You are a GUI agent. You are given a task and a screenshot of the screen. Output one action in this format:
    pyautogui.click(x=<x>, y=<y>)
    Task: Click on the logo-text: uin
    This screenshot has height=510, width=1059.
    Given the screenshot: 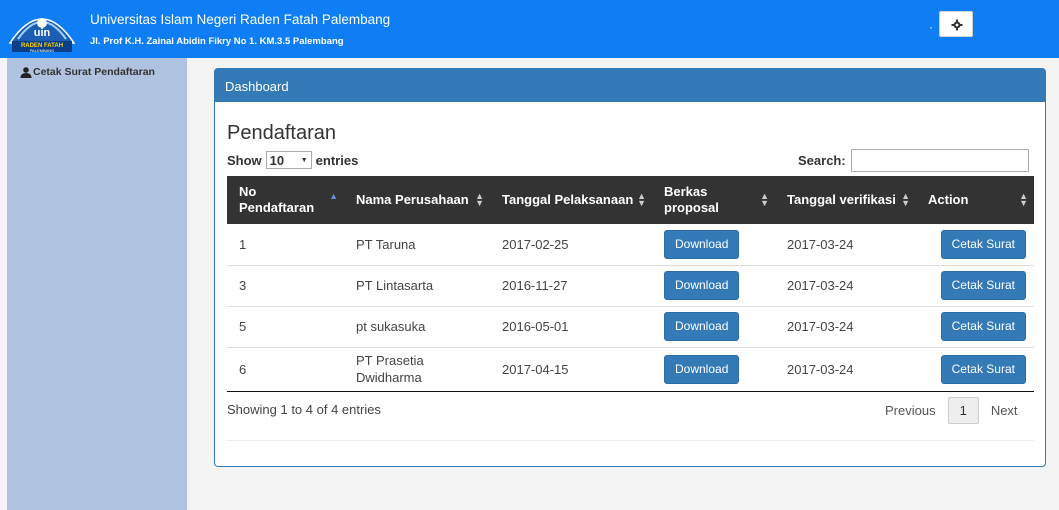 What is the action you would take?
    pyautogui.click(x=42, y=33)
    